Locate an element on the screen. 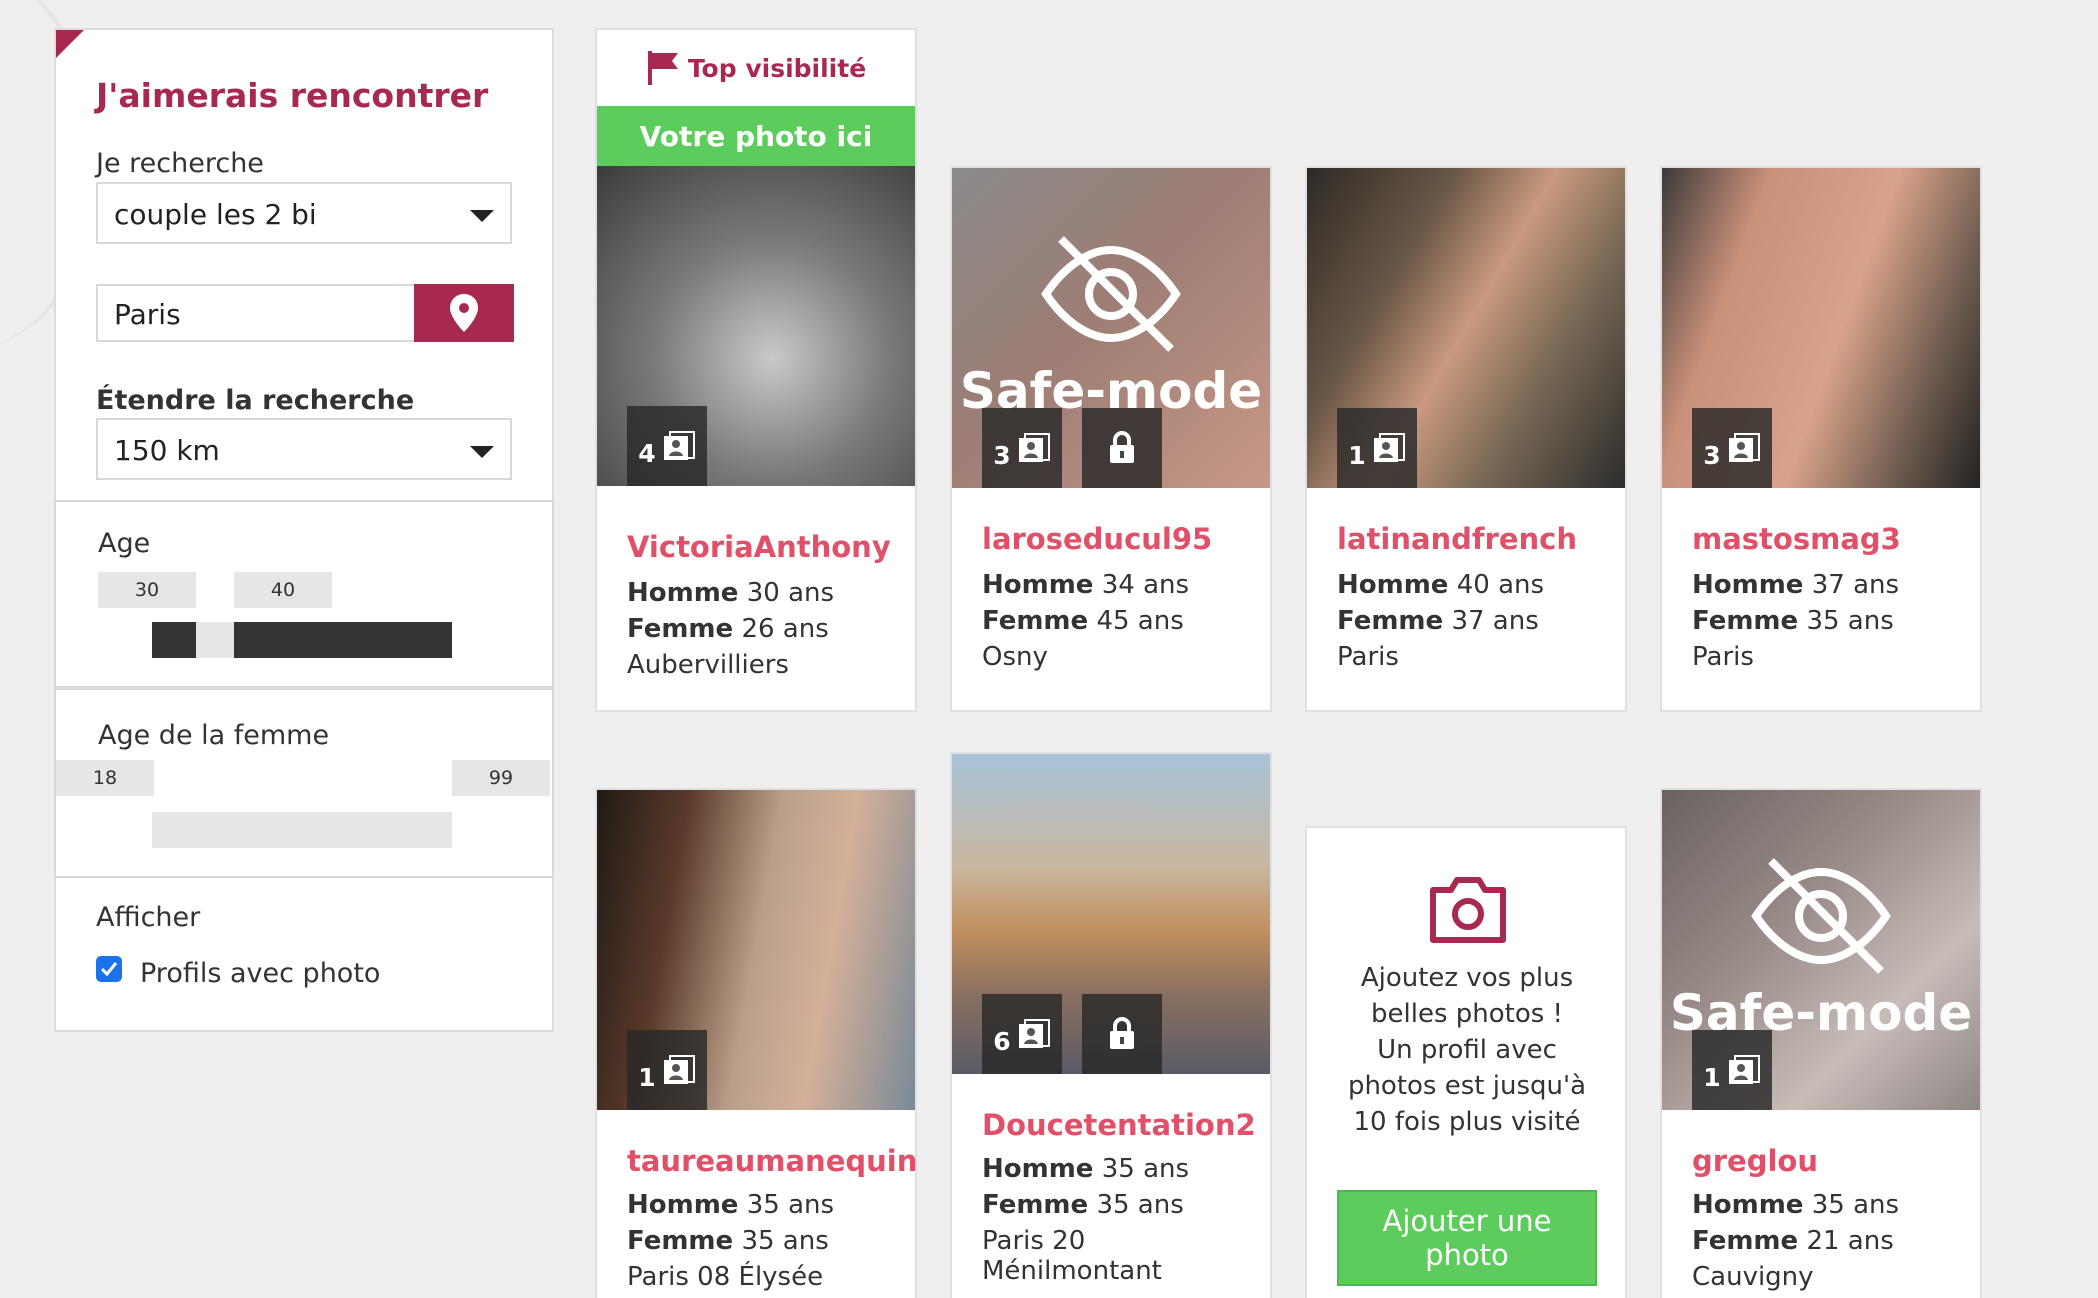 This screenshot has height=1298, width=2098. age-min-handle: 30 is located at coordinates (147, 590).